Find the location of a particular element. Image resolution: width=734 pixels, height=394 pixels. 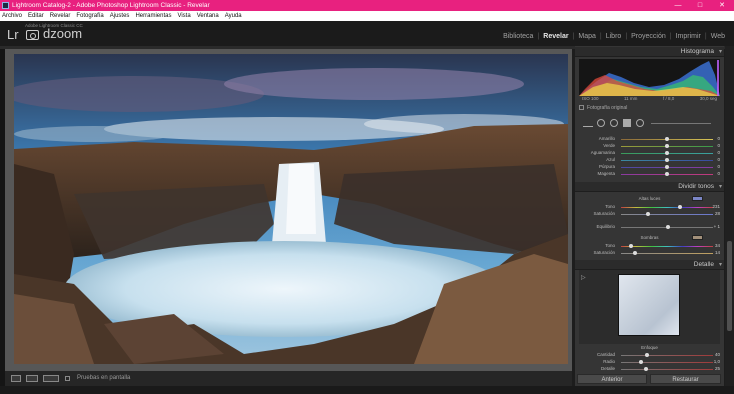

graduated-filter-icon is located at coordinates (627, 123).